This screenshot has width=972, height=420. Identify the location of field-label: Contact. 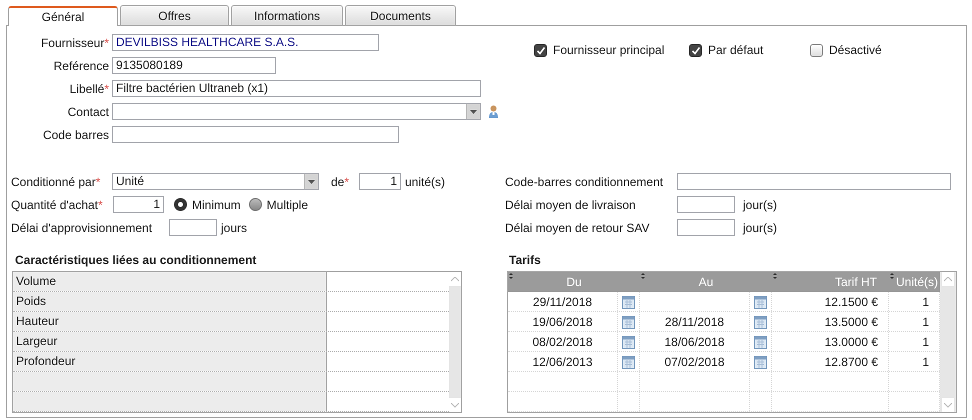
(87, 112).